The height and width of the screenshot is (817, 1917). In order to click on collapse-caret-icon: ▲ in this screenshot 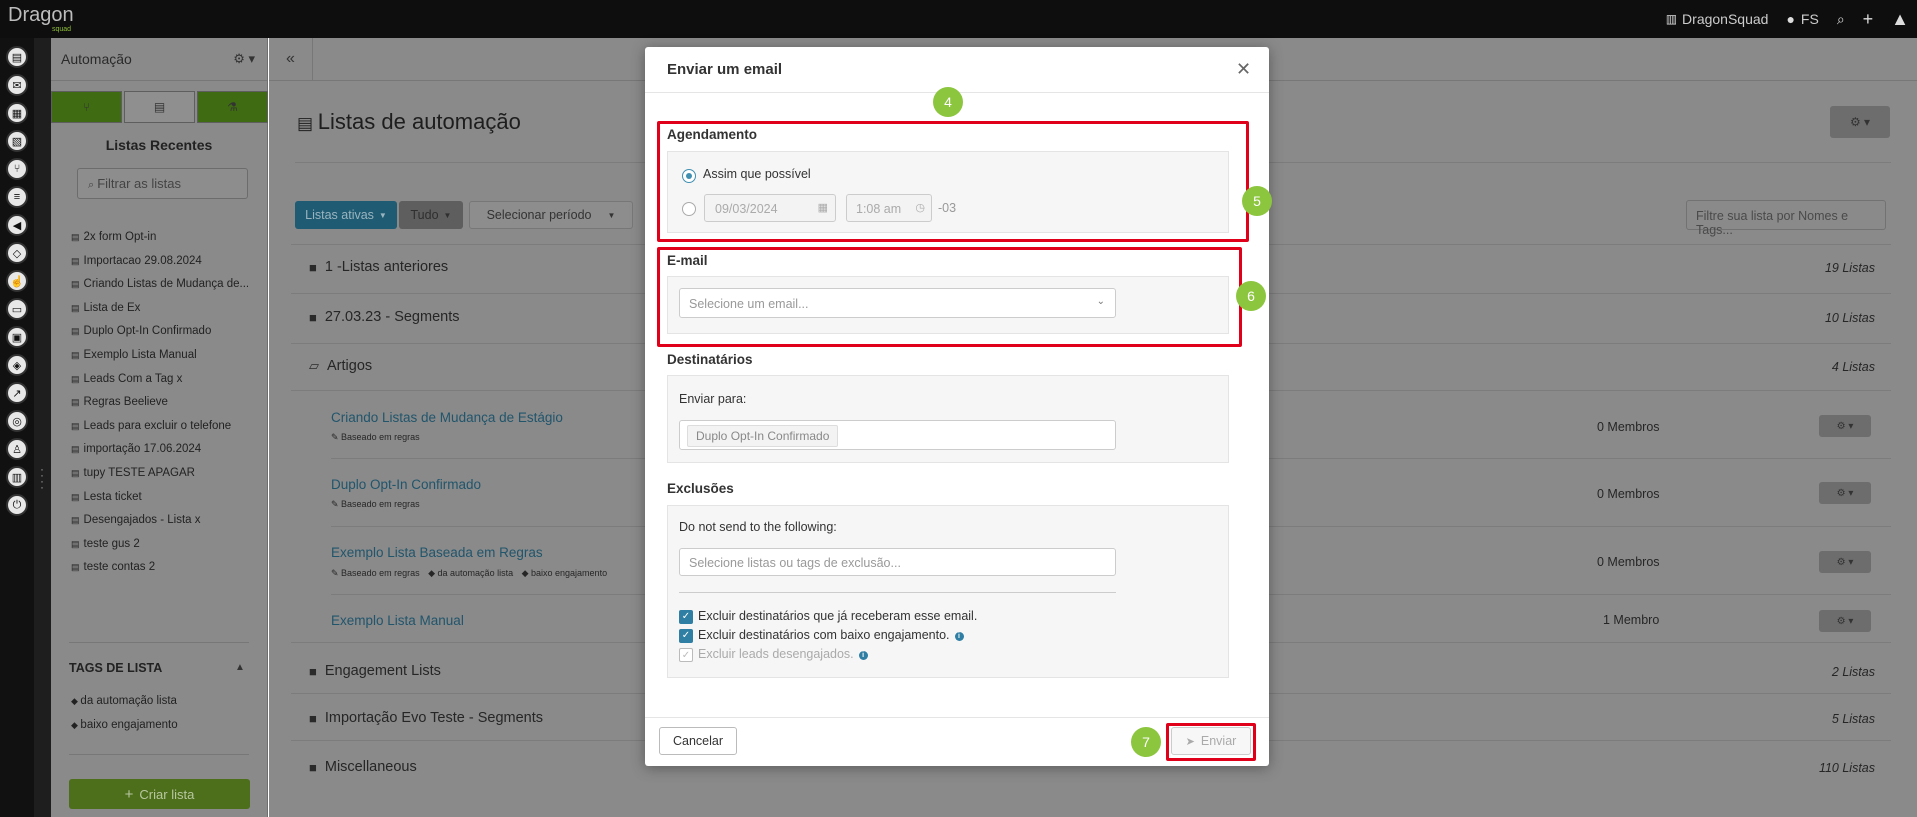, I will do `click(240, 667)`.